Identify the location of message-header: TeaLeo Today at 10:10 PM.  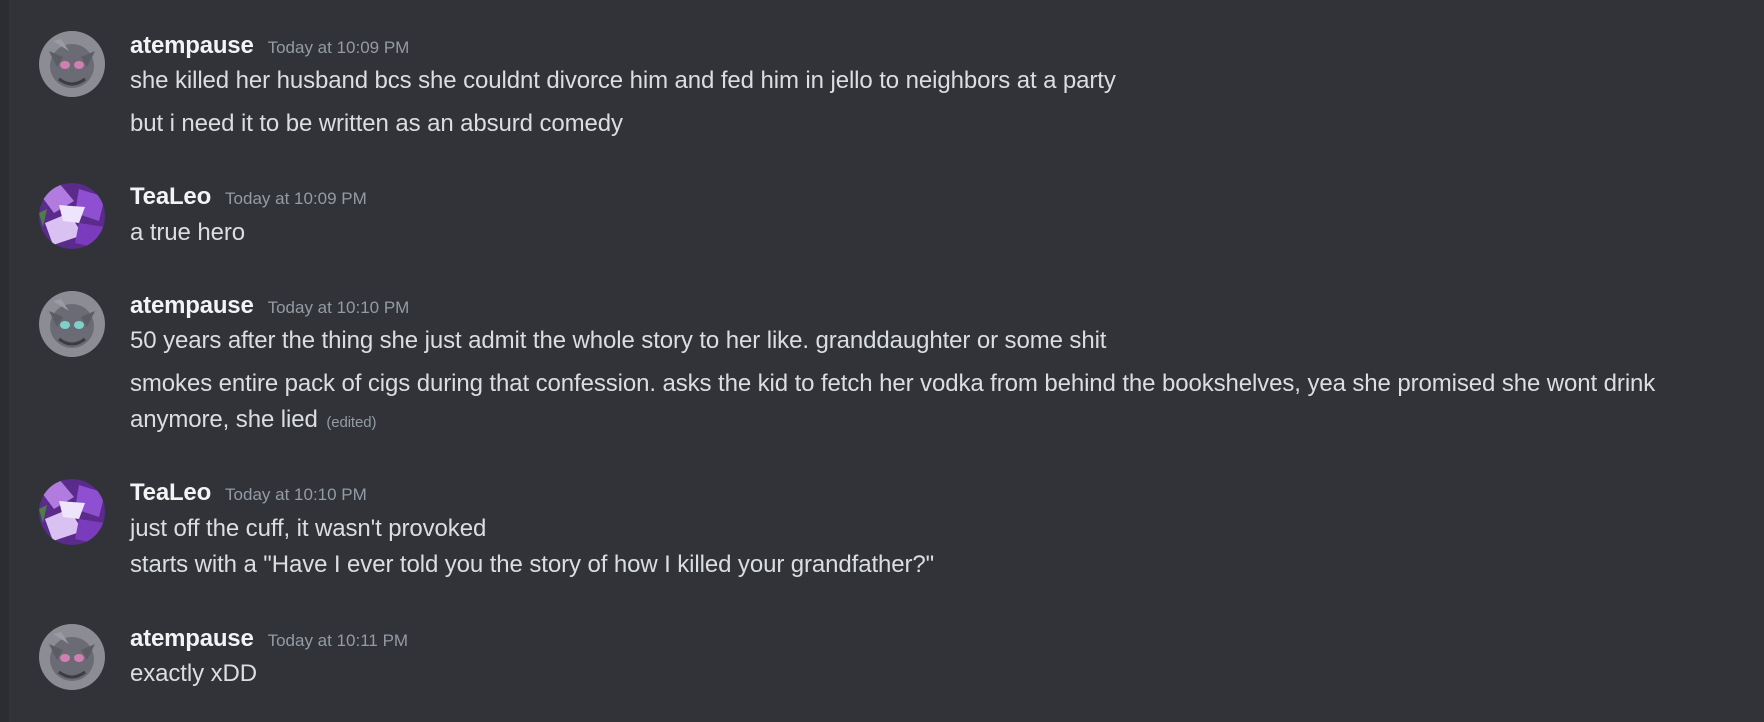
(248, 493).